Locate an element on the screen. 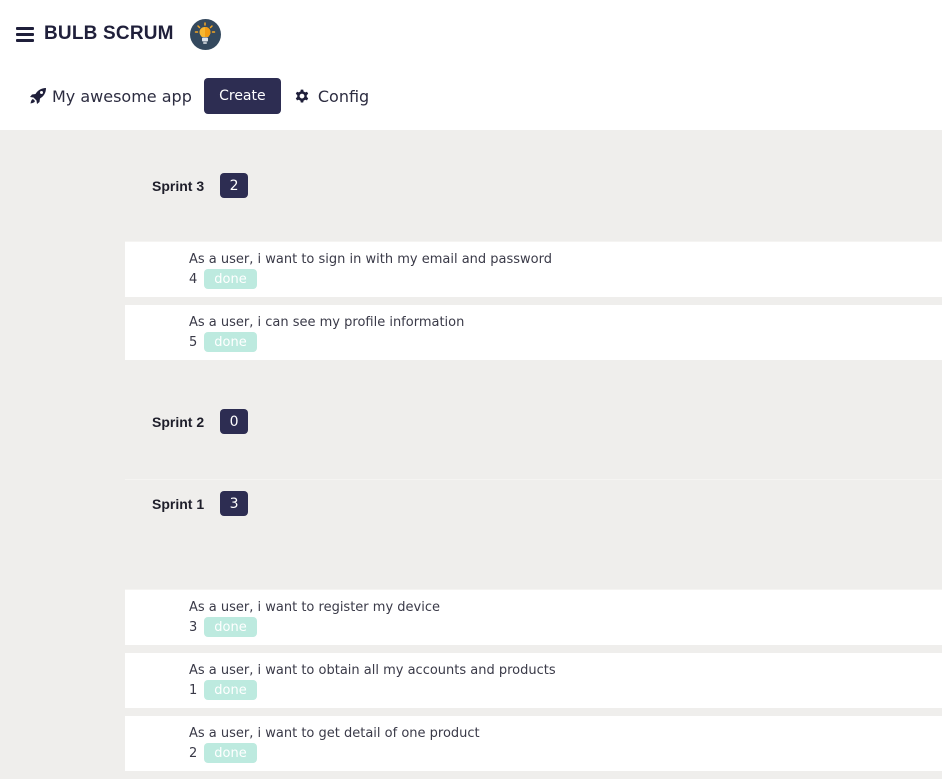  story-points: 5 is located at coordinates (193, 342).